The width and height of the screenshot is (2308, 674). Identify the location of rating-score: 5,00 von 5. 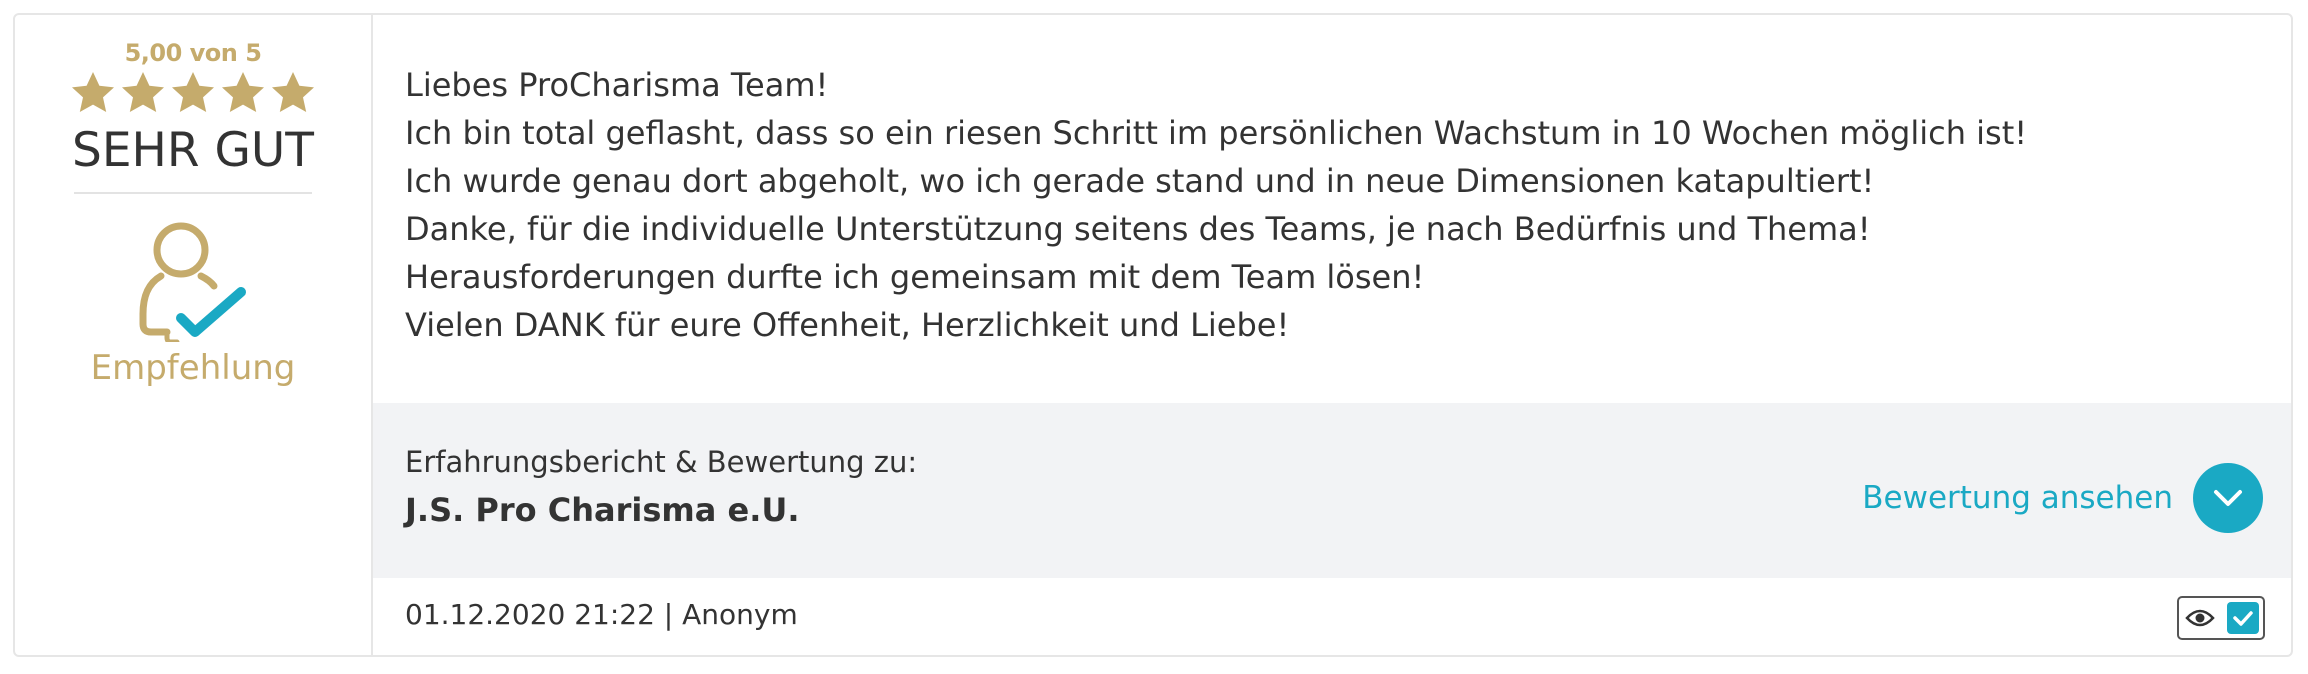
(193, 53).